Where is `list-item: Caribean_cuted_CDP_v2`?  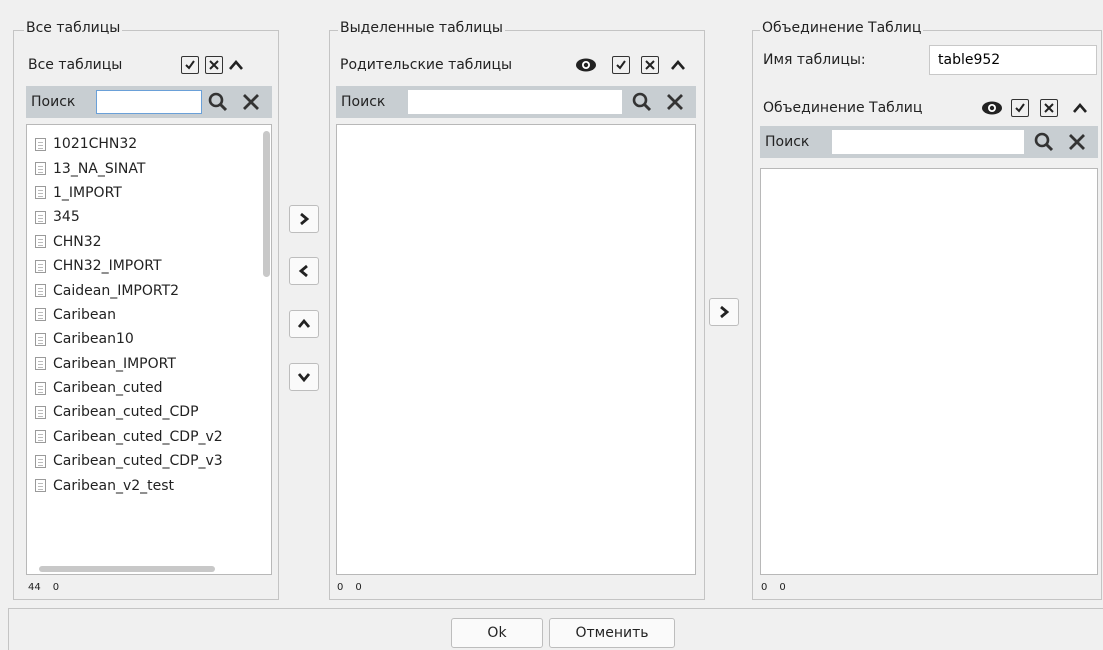 list-item: Caribean_cuted_CDP_v2 is located at coordinates (149, 437).